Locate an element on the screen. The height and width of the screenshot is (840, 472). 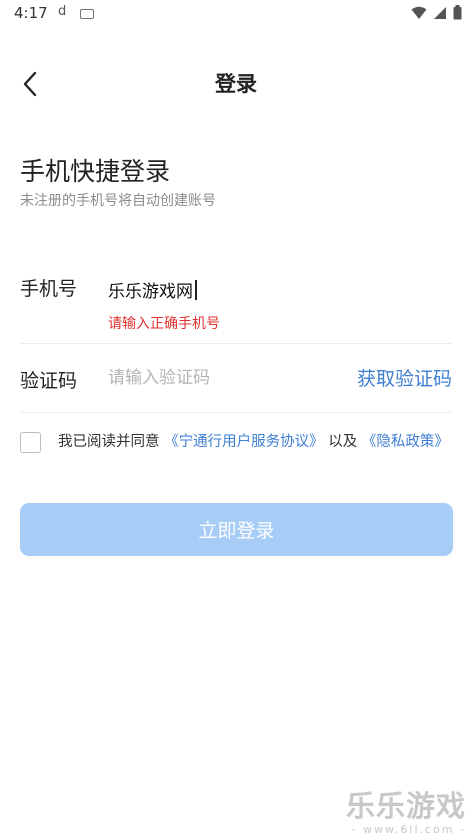
status-icons is located at coordinates (436, 12).